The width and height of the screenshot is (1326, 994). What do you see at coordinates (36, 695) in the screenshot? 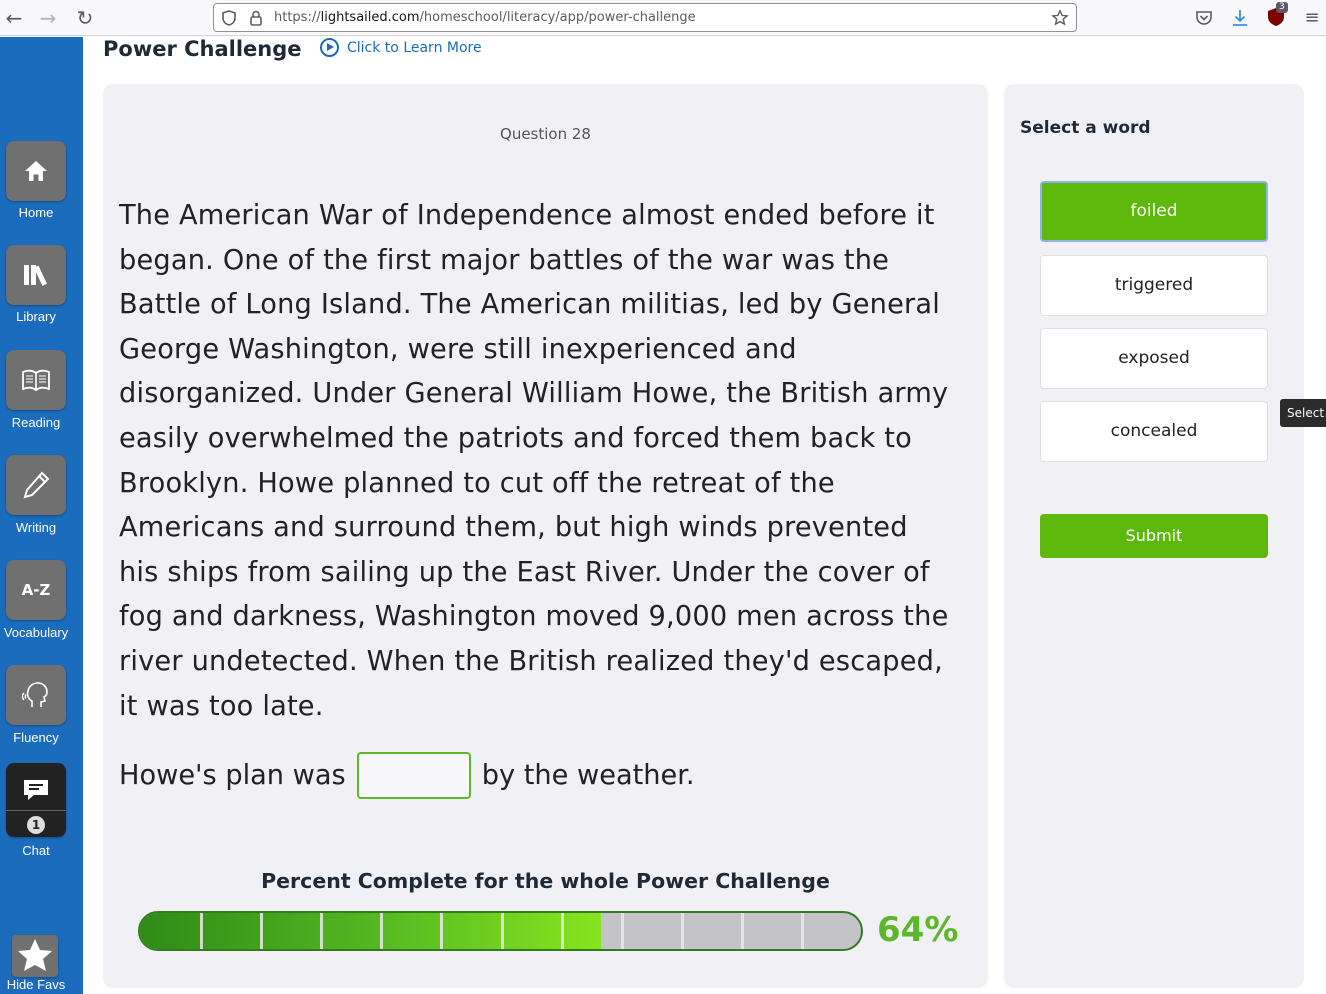
I see `speaking-head-icon` at bounding box center [36, 695].